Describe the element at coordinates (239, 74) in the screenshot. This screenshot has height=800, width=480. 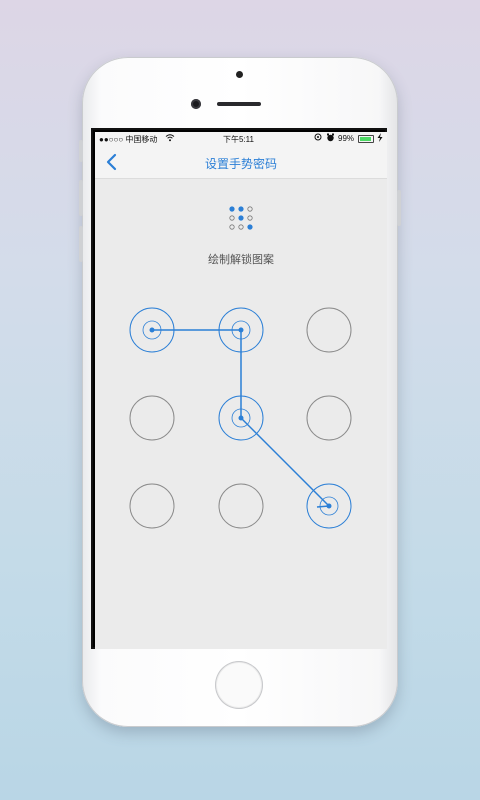
I see `sensor-dot` at that location.